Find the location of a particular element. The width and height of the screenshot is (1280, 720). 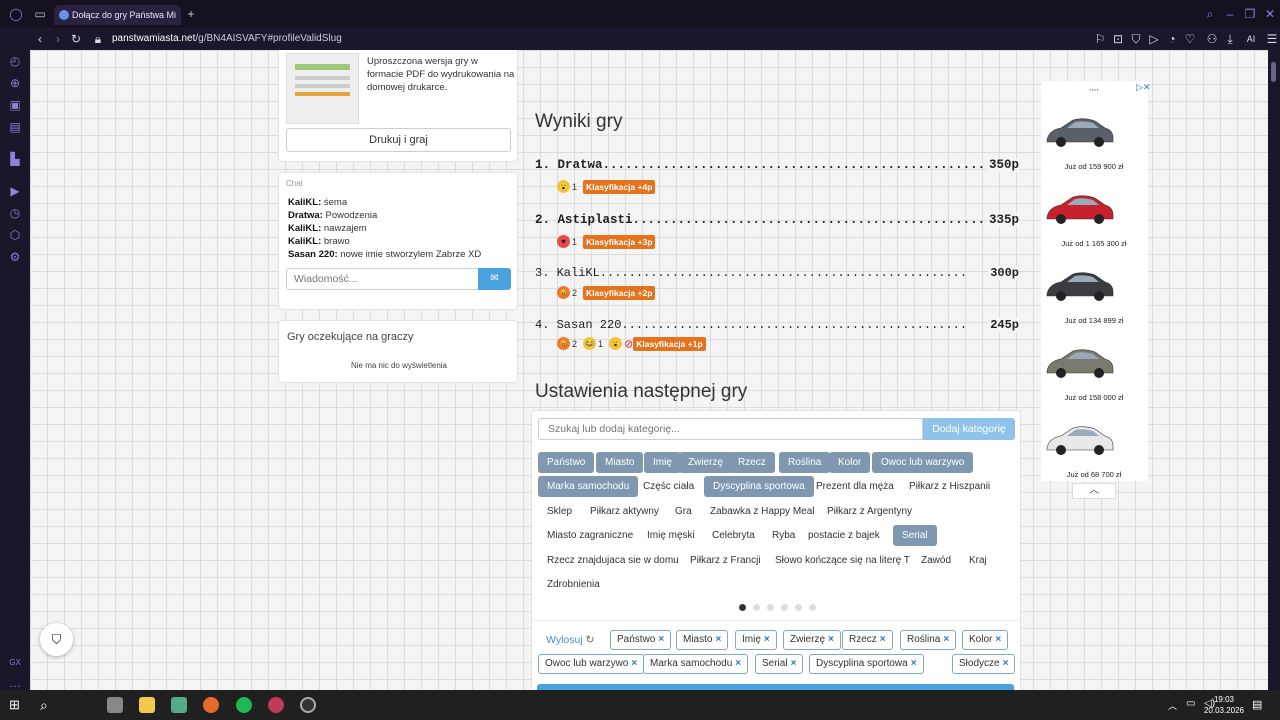

calculator-icon is located at coordinates (179, 705).